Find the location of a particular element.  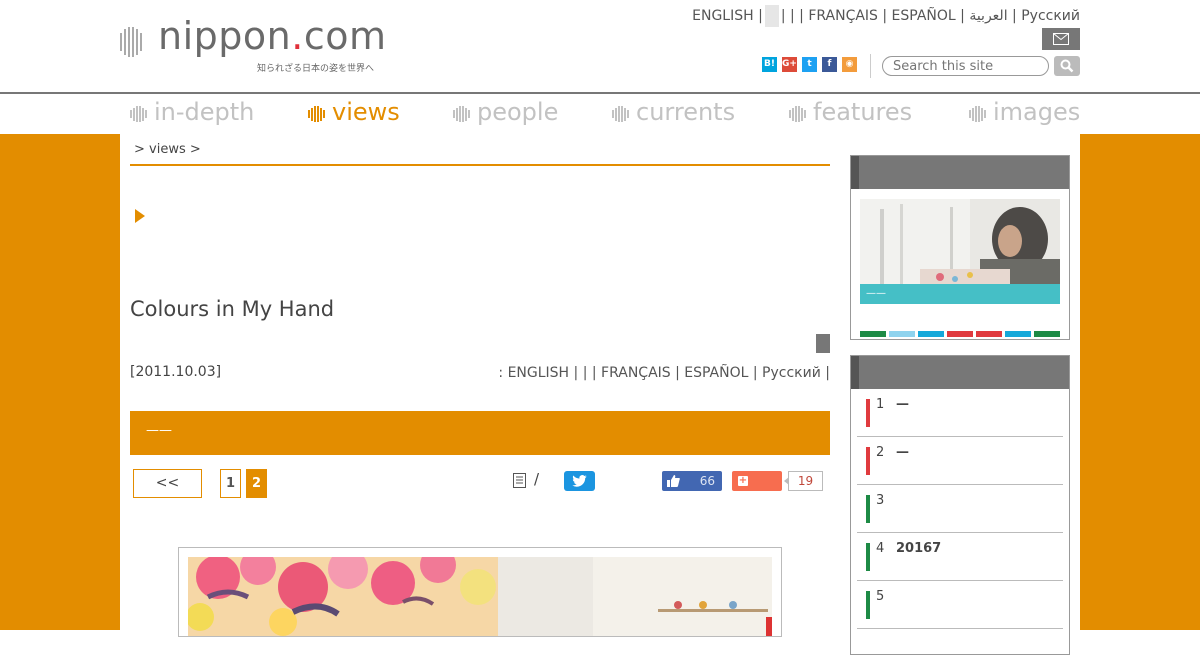

search-input is located at coordinates (965, 66).